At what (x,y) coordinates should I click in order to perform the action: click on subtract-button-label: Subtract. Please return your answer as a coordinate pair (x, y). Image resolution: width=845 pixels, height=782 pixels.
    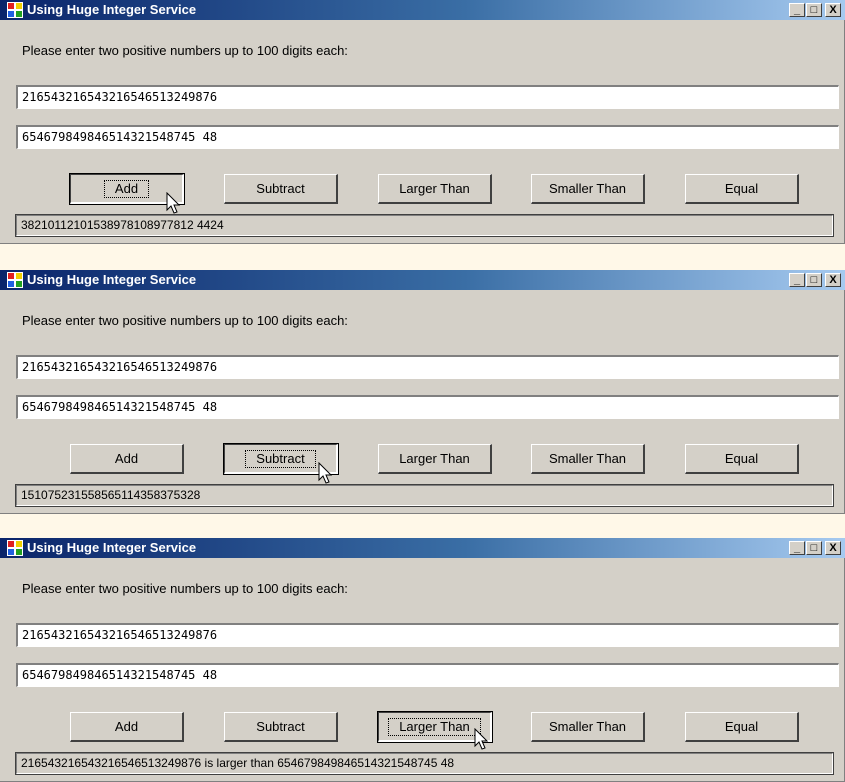
    Looking at the image, I should click on (280, 459).